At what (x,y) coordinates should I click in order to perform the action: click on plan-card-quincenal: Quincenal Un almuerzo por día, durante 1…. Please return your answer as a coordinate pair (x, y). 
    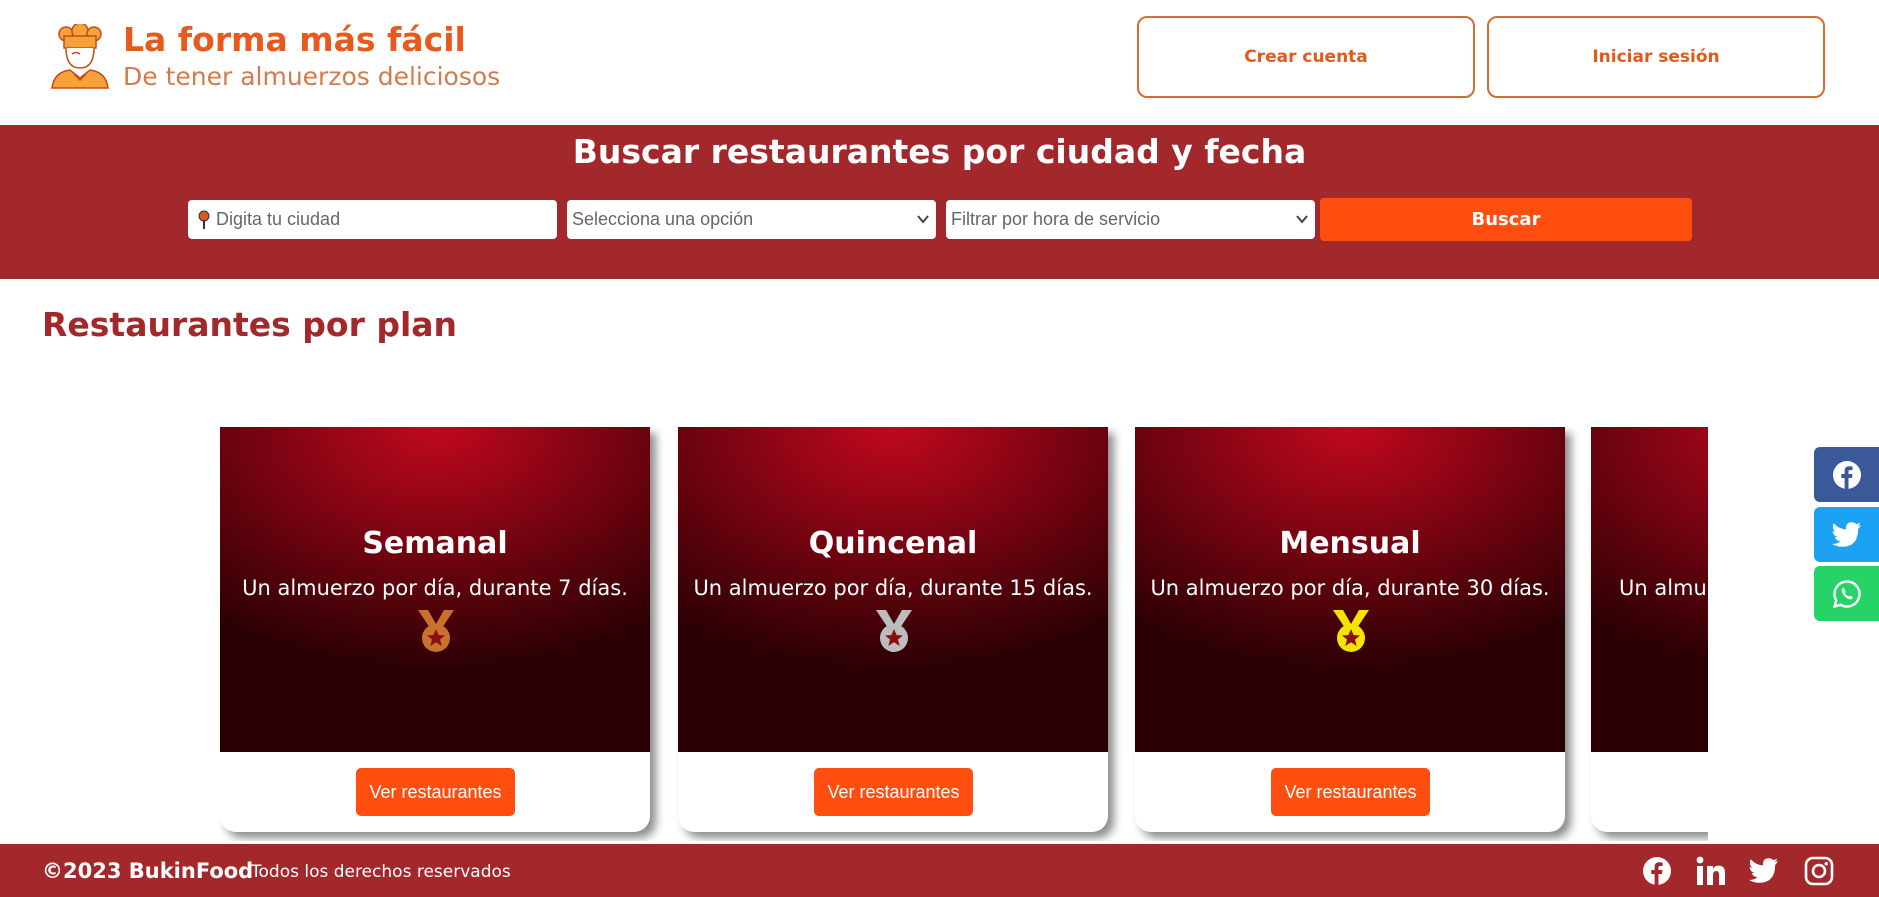
    Looking at the image, I should click on (893, 629).